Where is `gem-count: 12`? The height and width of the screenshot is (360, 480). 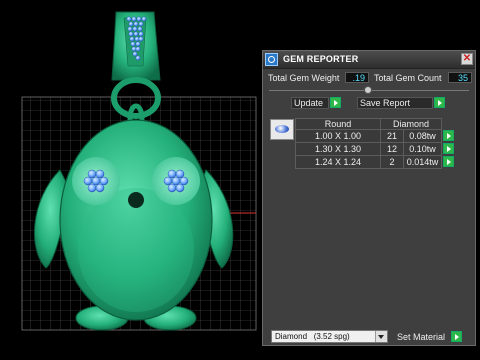 gem-count: 12 is located at coordinates (392, 149).